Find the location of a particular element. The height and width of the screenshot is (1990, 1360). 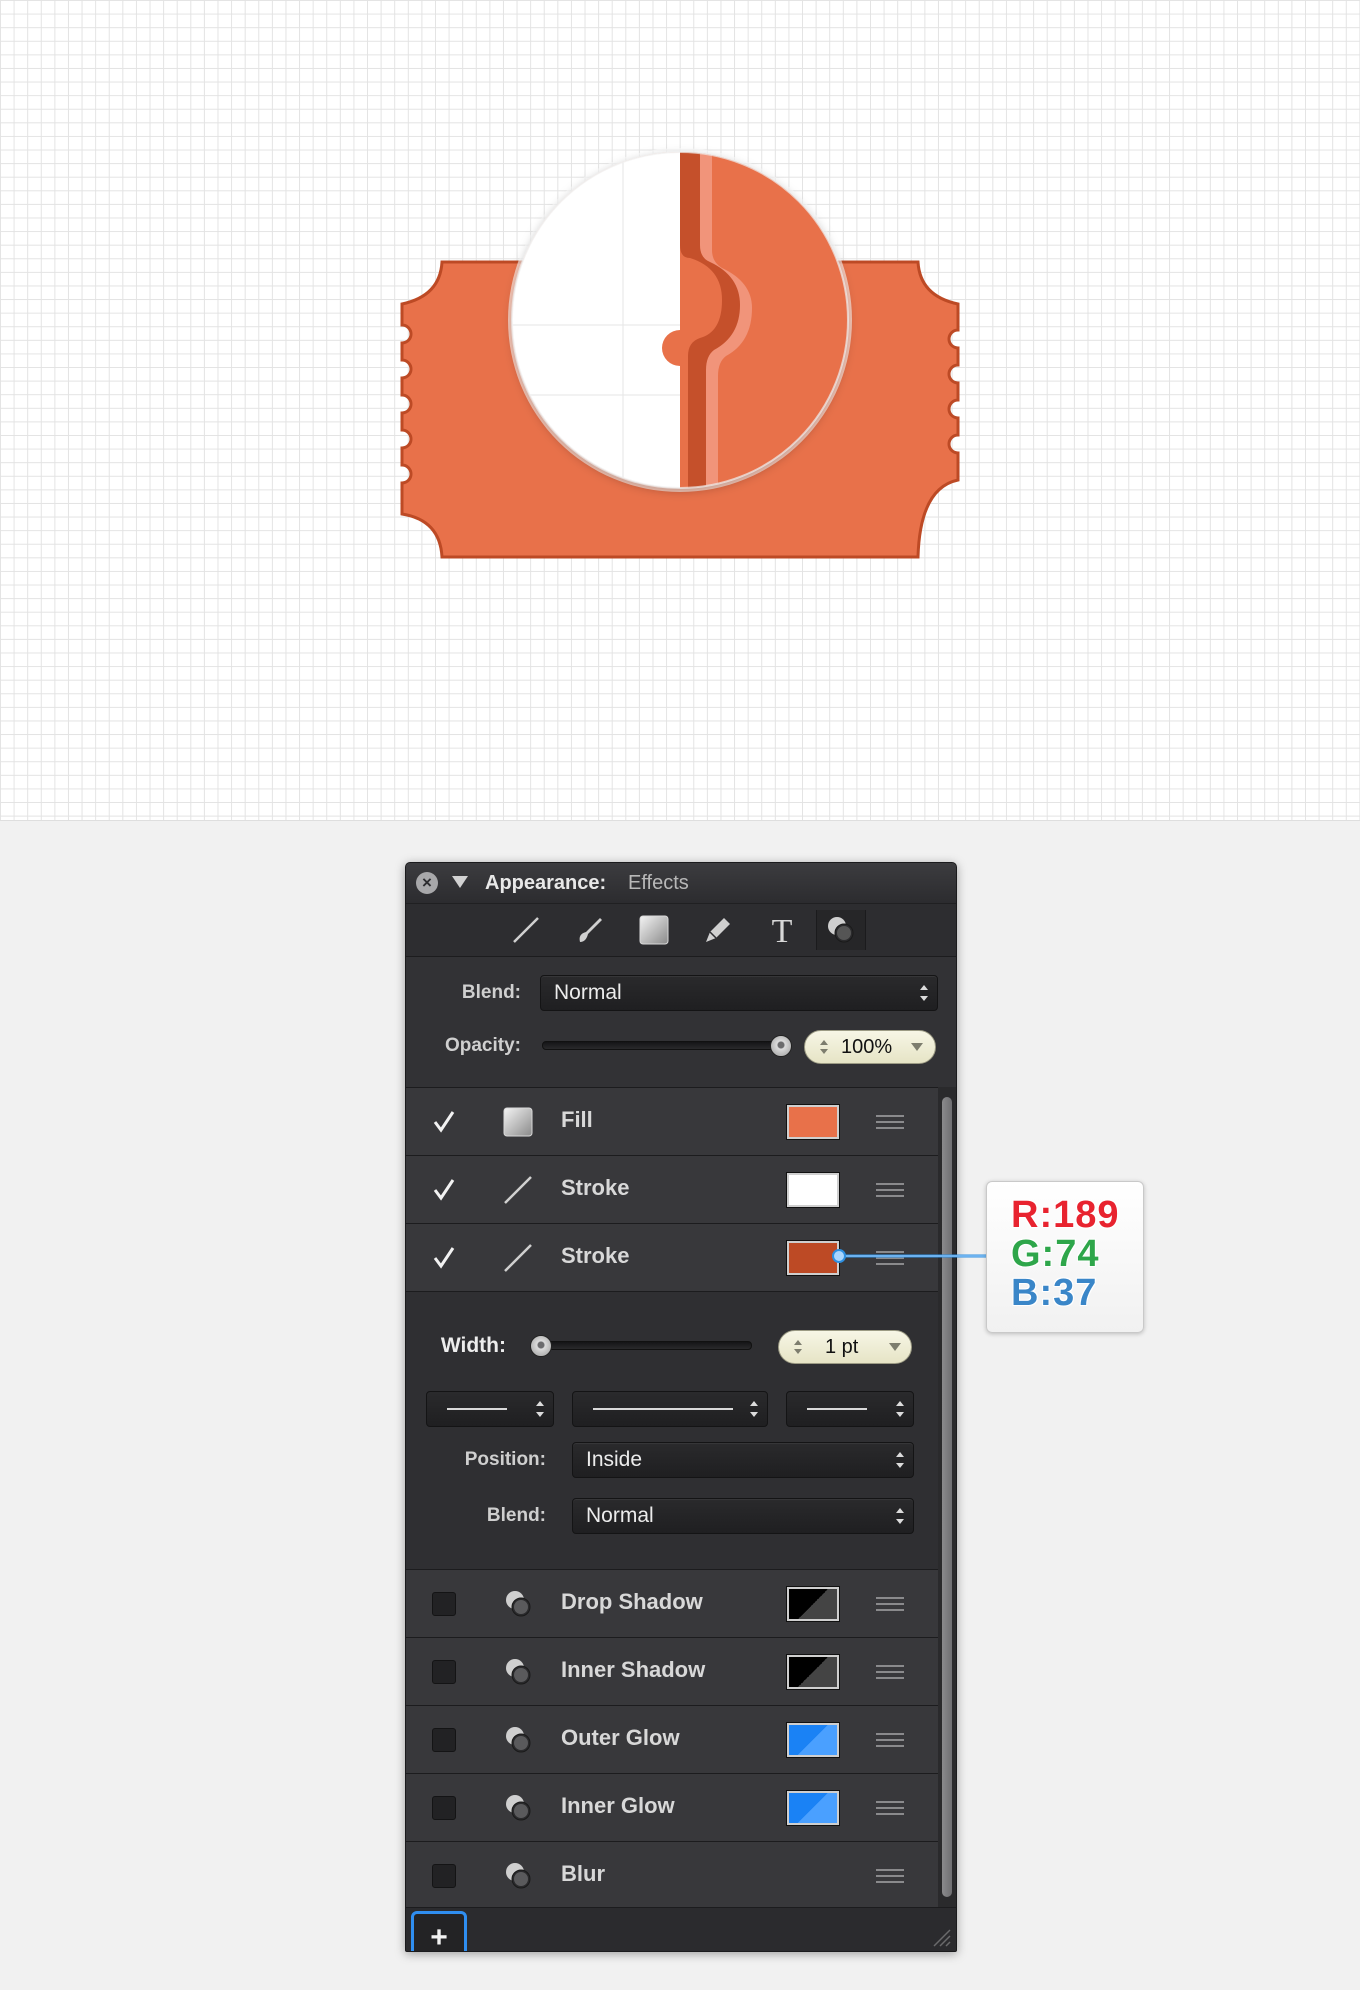

rgb-callout: R:189 G:74 B:37 is located at coordinates (1065, 1257).